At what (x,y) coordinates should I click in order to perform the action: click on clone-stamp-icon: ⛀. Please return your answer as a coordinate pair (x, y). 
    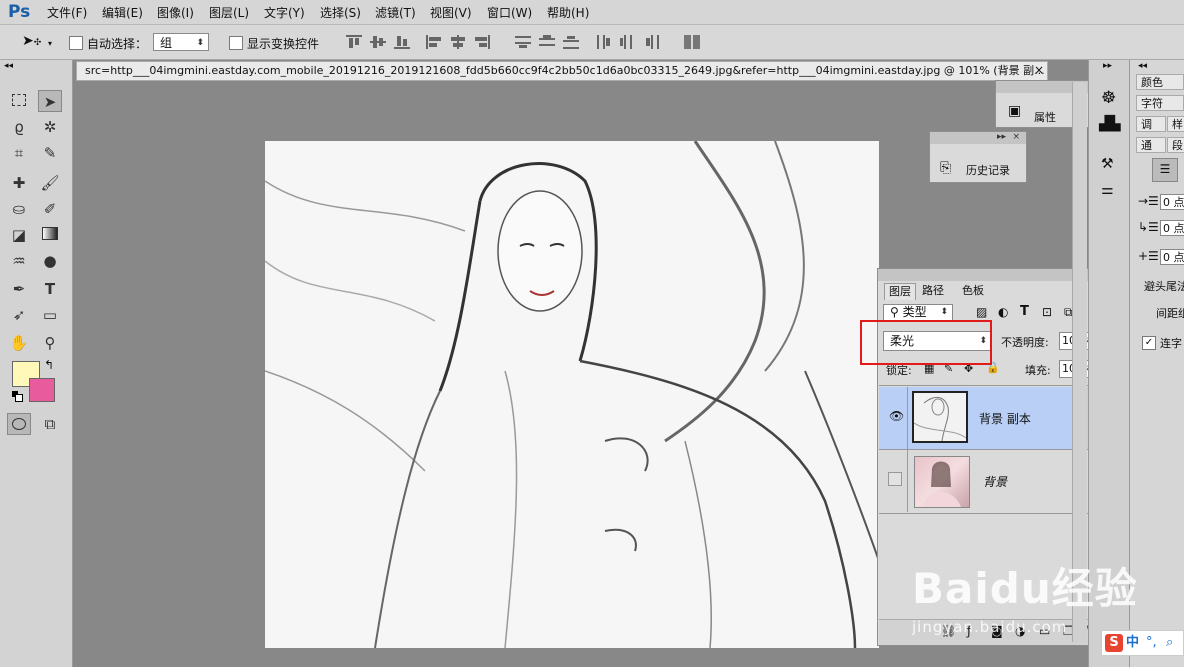
    Looking at the image, I should click on (19, 209).